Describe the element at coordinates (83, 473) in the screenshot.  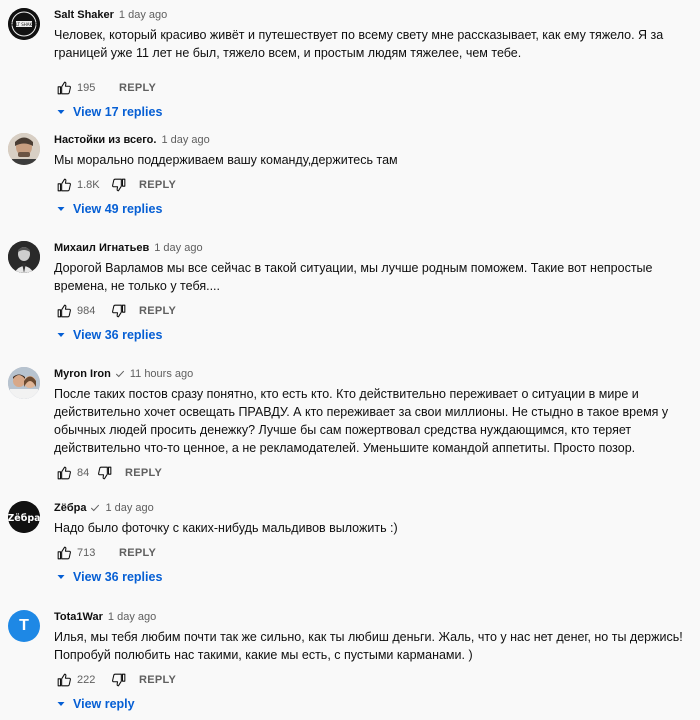
I see `like-count: 84` at that location.